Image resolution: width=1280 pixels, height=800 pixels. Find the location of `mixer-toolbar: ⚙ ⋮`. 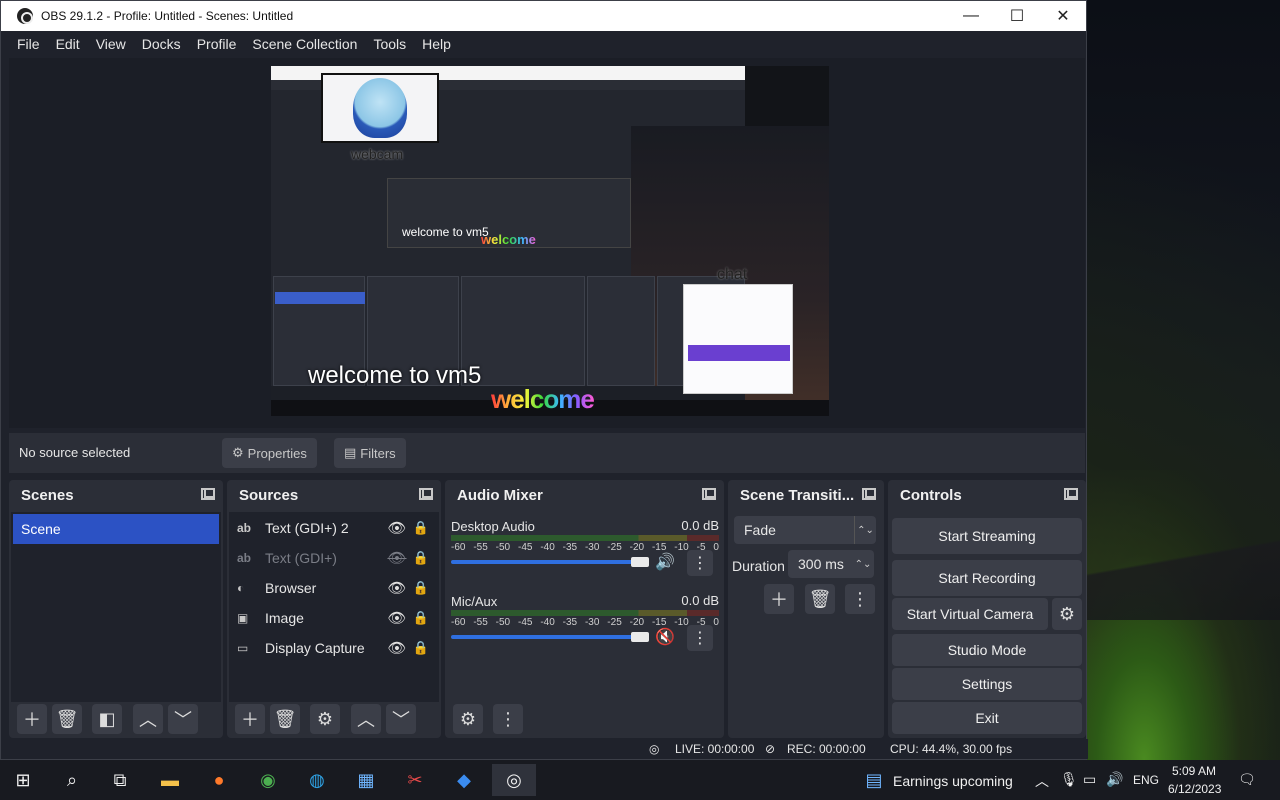

mixer-toolbar: ⚙ ⋮ is located at coordinates (584, 719).